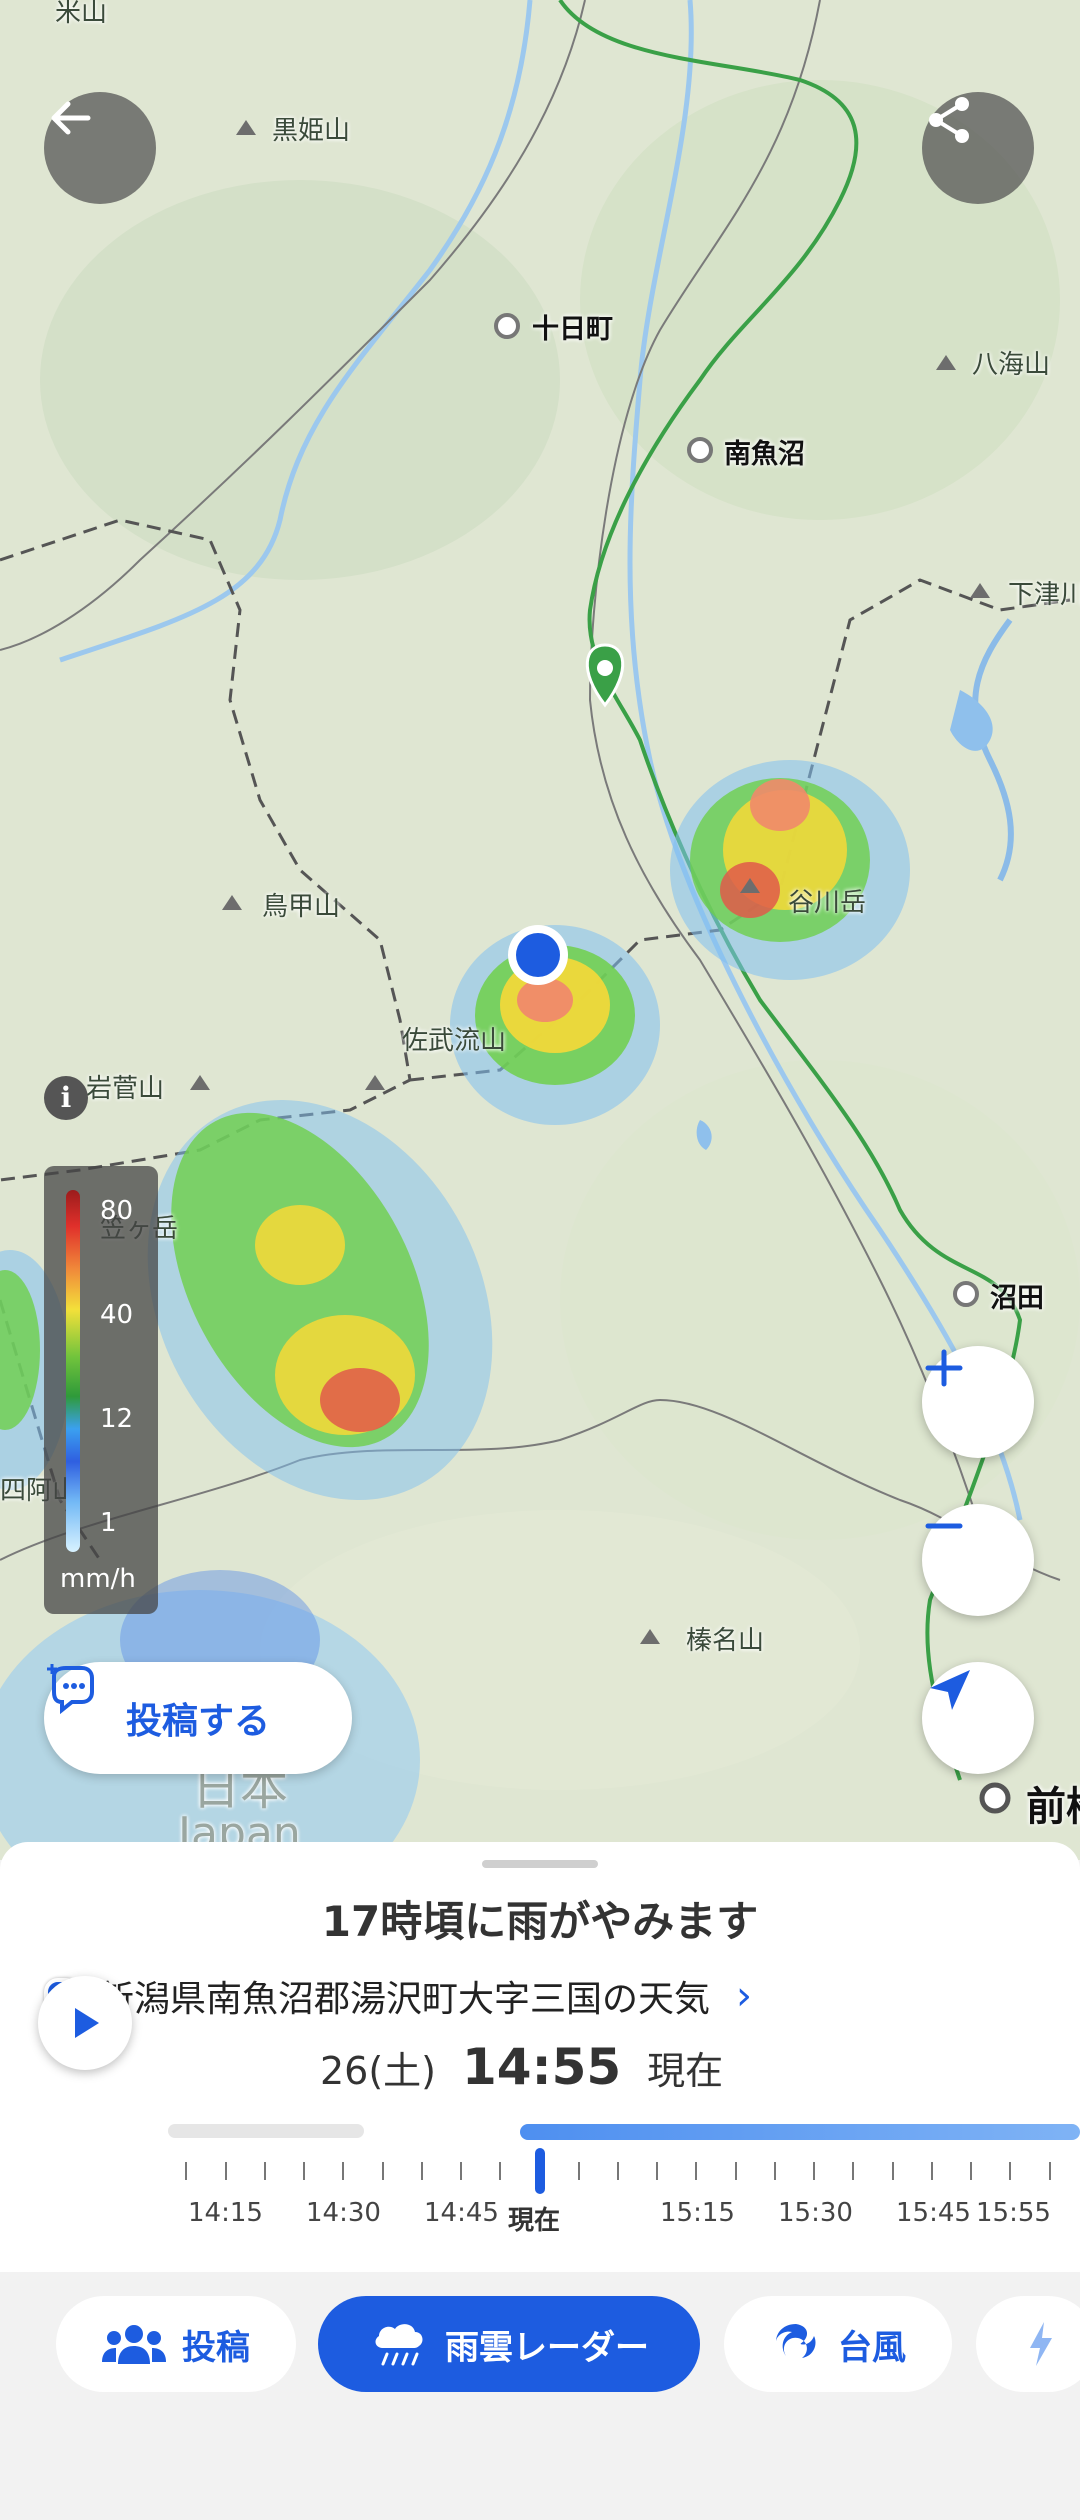  What do you see at coordinates (125, 1089) in the screenshot?
I see `map-label-iwasuge: 岩菅山` at bounding box center [125, 1089].